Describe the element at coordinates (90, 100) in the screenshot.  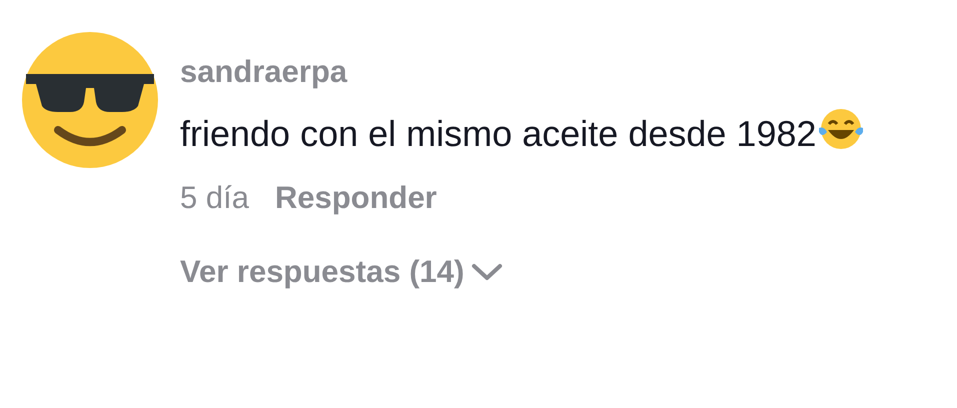
I see `avatar-icon` at that location.